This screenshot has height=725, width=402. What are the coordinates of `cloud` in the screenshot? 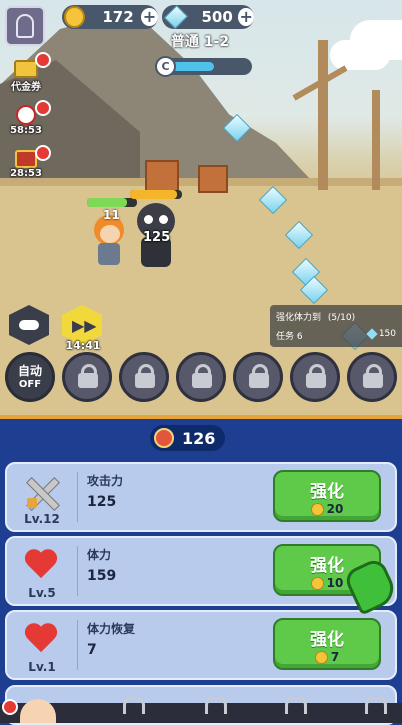 It's located at (360, 55).